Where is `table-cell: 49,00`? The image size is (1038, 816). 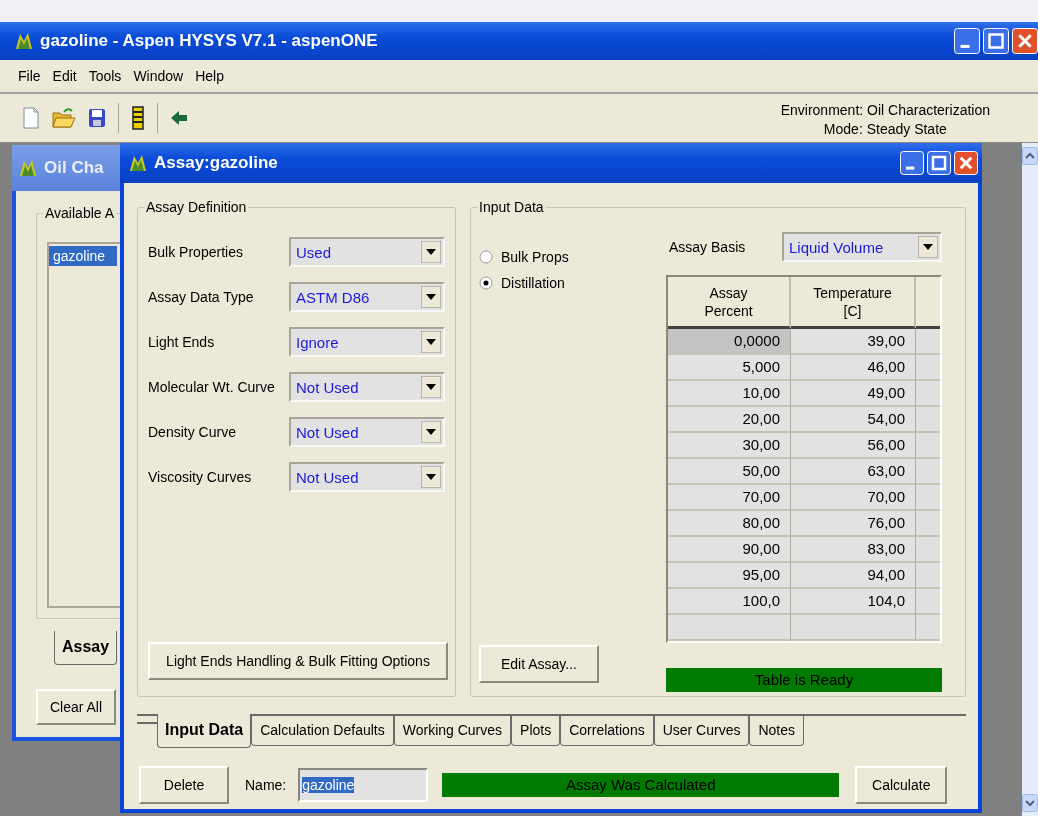 table-cell: 49,00 is located at coordinates (853, 394).